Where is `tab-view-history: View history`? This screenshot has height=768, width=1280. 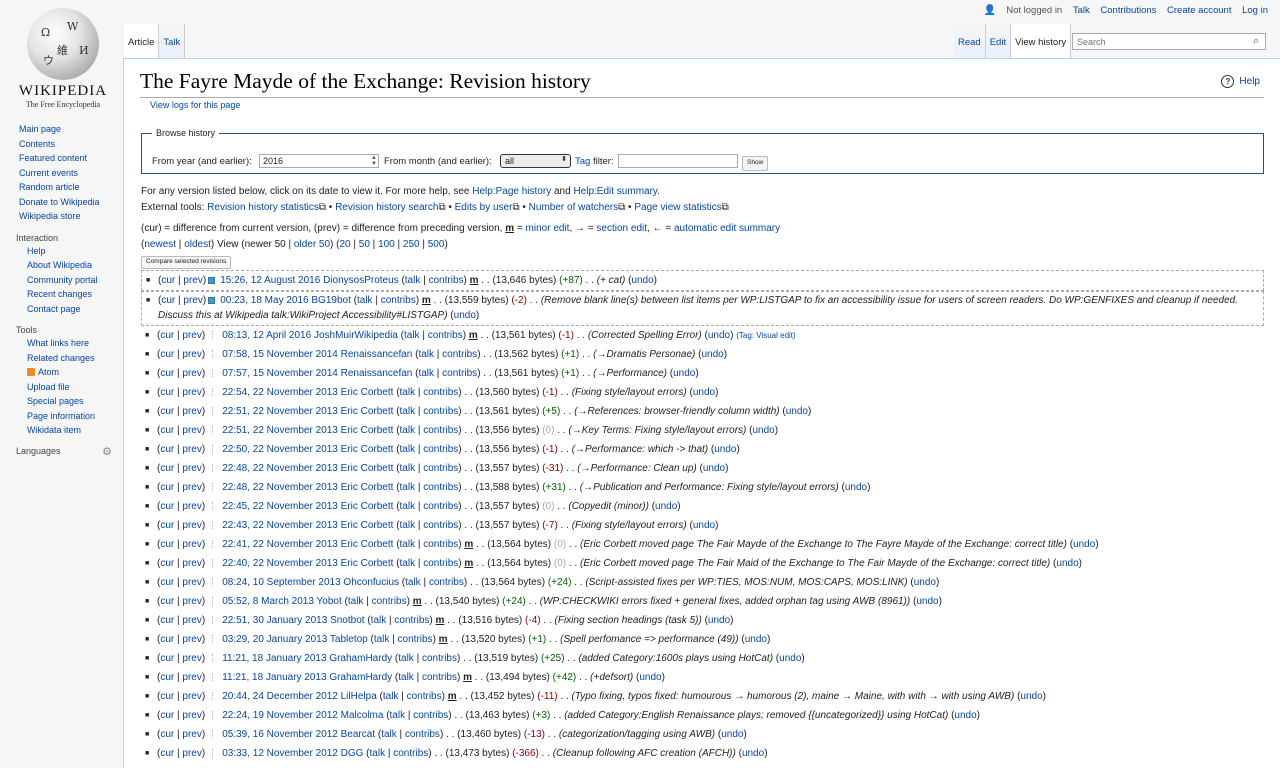 tab-view-history: View history is located at coordinates (1041, 41).